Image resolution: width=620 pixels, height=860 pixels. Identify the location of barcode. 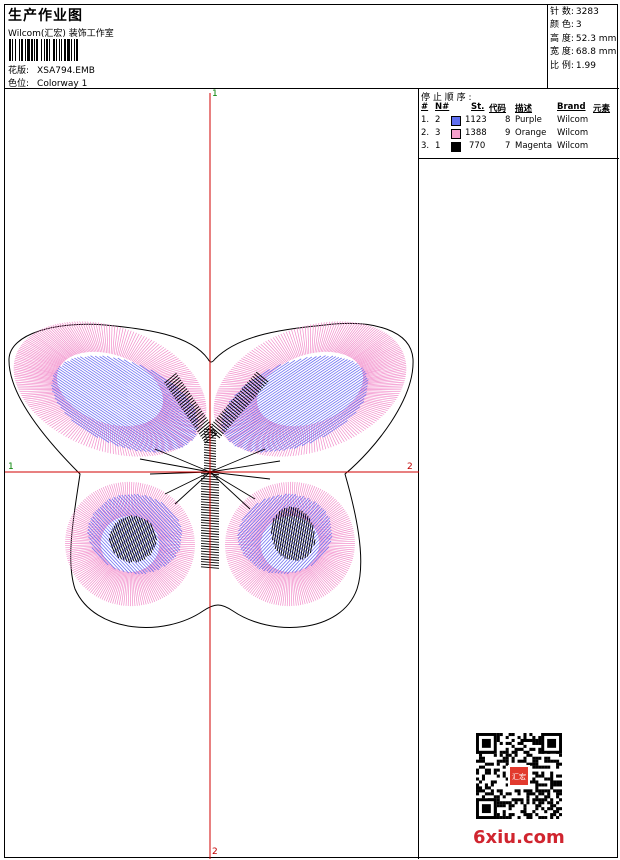
(43, 50).